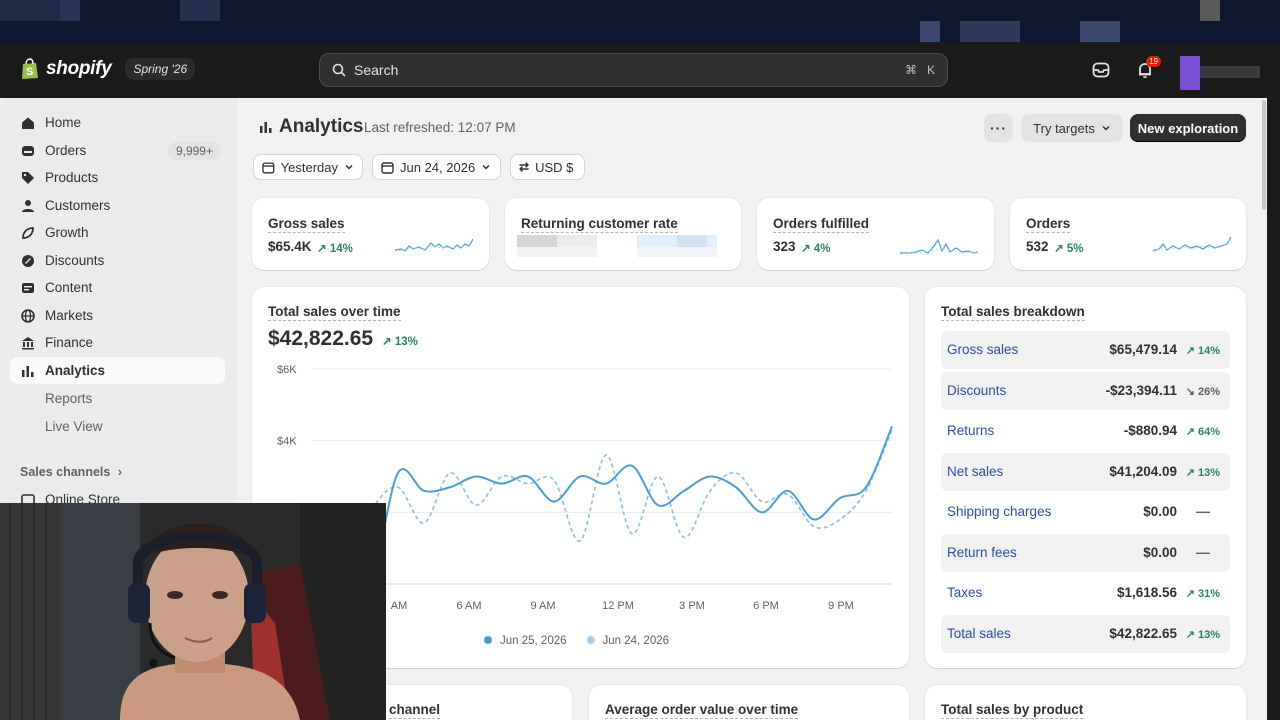 The height and width of the screenshot is (720, 1280). I want to click on breakdown-row: Returns -$880.94 ↗ 64%, so click(1085, 431).